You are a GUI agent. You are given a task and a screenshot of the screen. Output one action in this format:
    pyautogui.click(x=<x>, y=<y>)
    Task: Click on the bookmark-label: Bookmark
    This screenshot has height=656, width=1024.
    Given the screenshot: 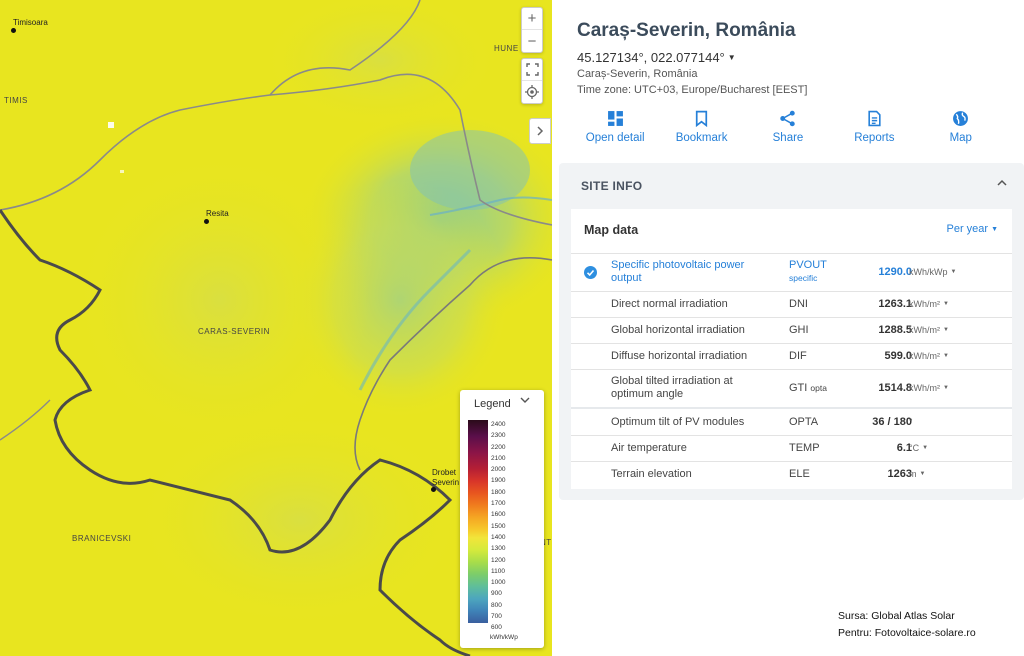 What is the action you would take?
    pyautogui.click(x=701, y=138)
    